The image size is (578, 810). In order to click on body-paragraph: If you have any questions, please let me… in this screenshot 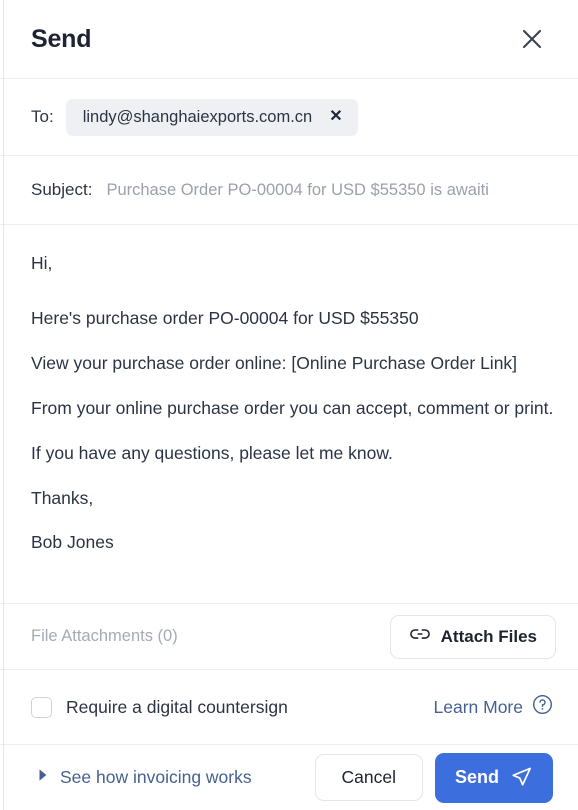, I will do `click(212, 453)`.